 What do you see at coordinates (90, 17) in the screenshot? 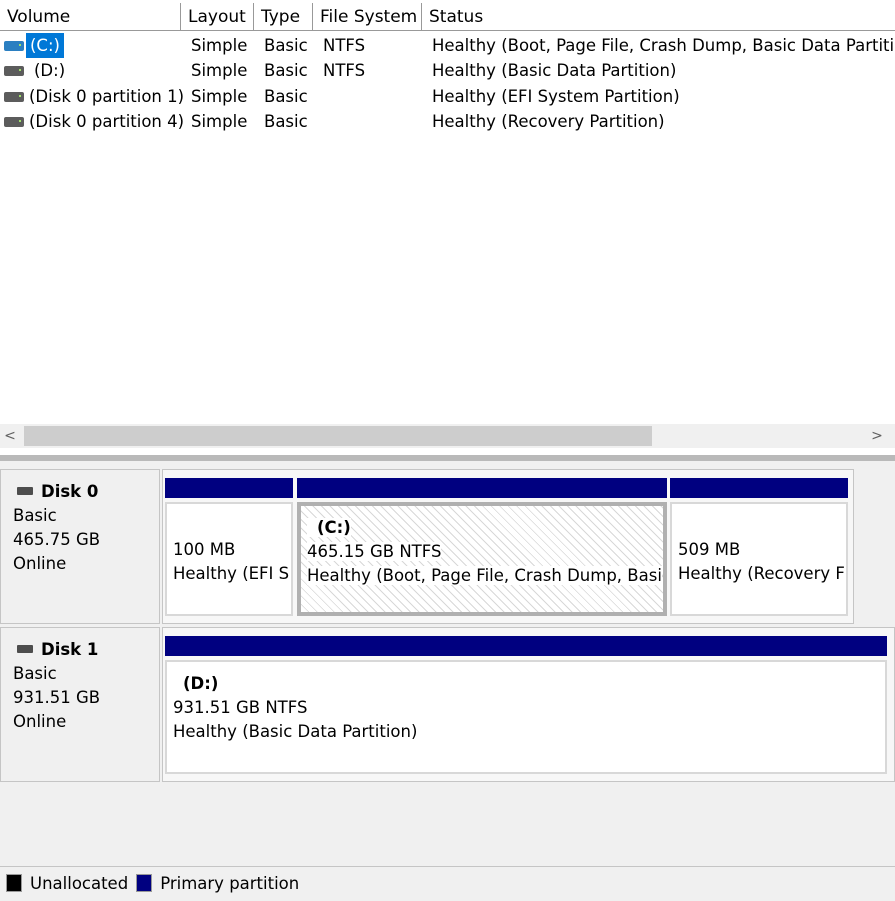
I see `column-header-volume: Volume` at bounding box center [90, 17].